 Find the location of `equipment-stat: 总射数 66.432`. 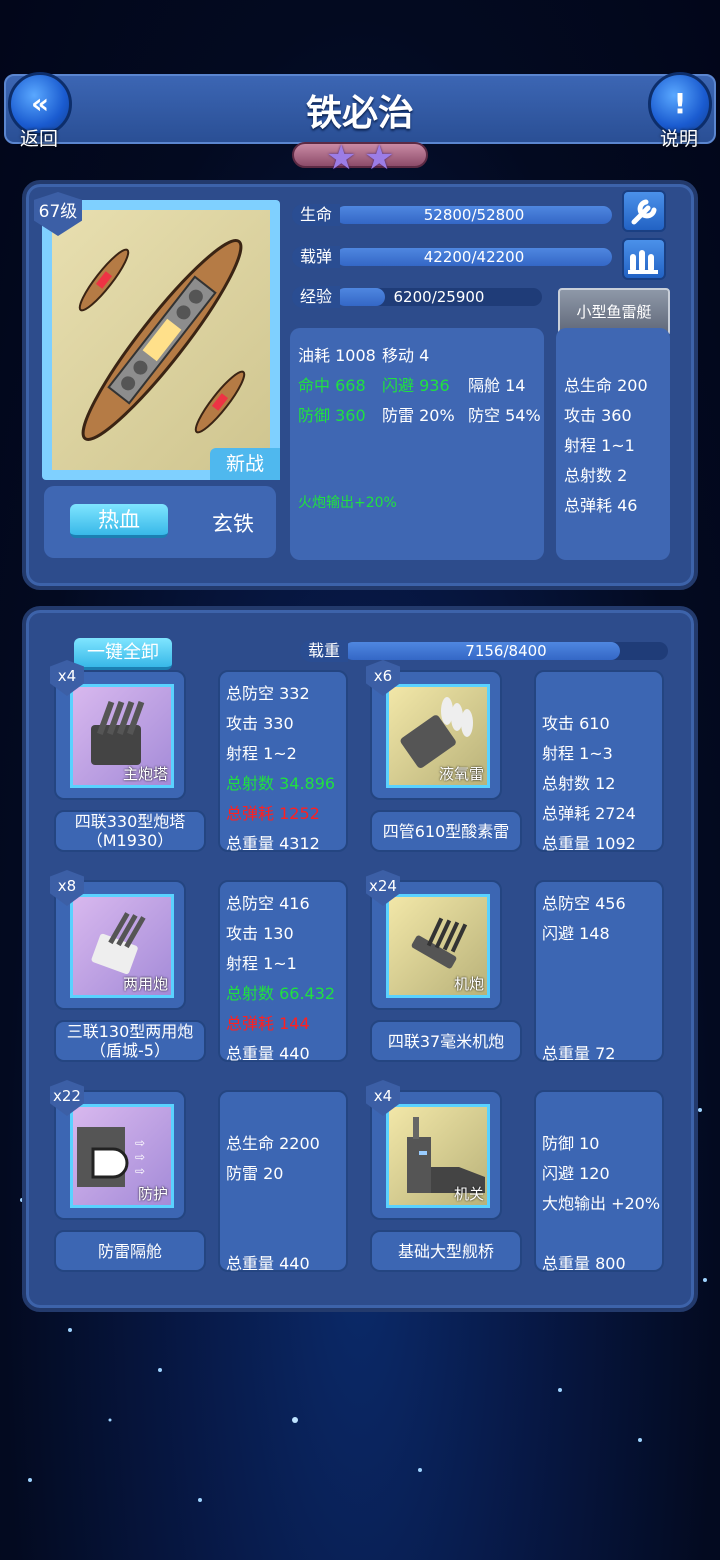

equipment-stat: 总射数 66.432 is located at coordinates (281, 993).